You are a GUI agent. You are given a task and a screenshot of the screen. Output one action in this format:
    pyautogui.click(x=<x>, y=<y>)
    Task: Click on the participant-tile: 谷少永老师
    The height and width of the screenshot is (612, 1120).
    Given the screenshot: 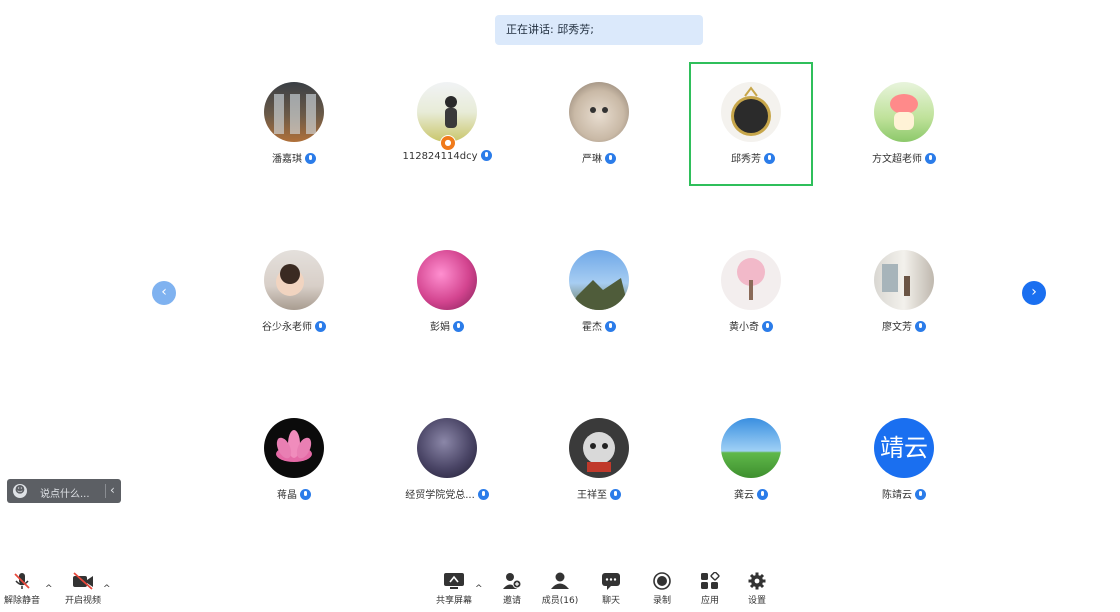 What is the action you would take?
    pyautogui.click(x=294, y=292)
    